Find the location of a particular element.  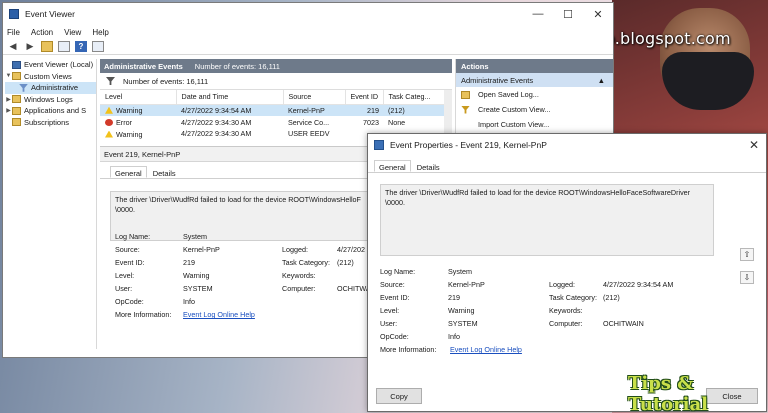

cell-date: 4/27/2022 9:34:30 AM is located at coordinates (216, 122).